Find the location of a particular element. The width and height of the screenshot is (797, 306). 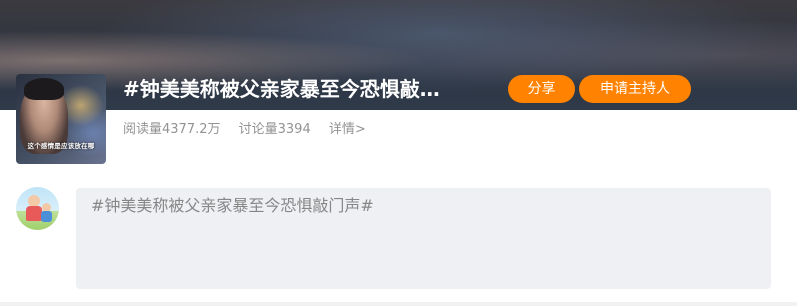

details-link: 详情> is located at coordinates (347, 129).